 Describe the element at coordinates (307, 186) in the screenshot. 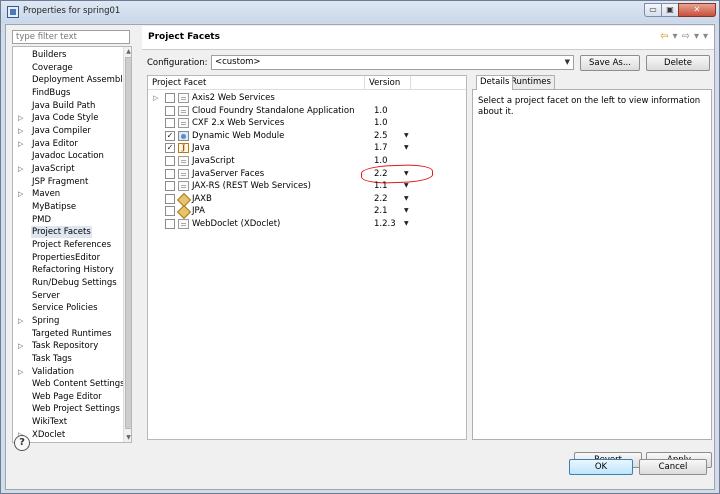

I see `facet-row: JAX-RS (REST Web Services) 1.1 ▼` at that location.